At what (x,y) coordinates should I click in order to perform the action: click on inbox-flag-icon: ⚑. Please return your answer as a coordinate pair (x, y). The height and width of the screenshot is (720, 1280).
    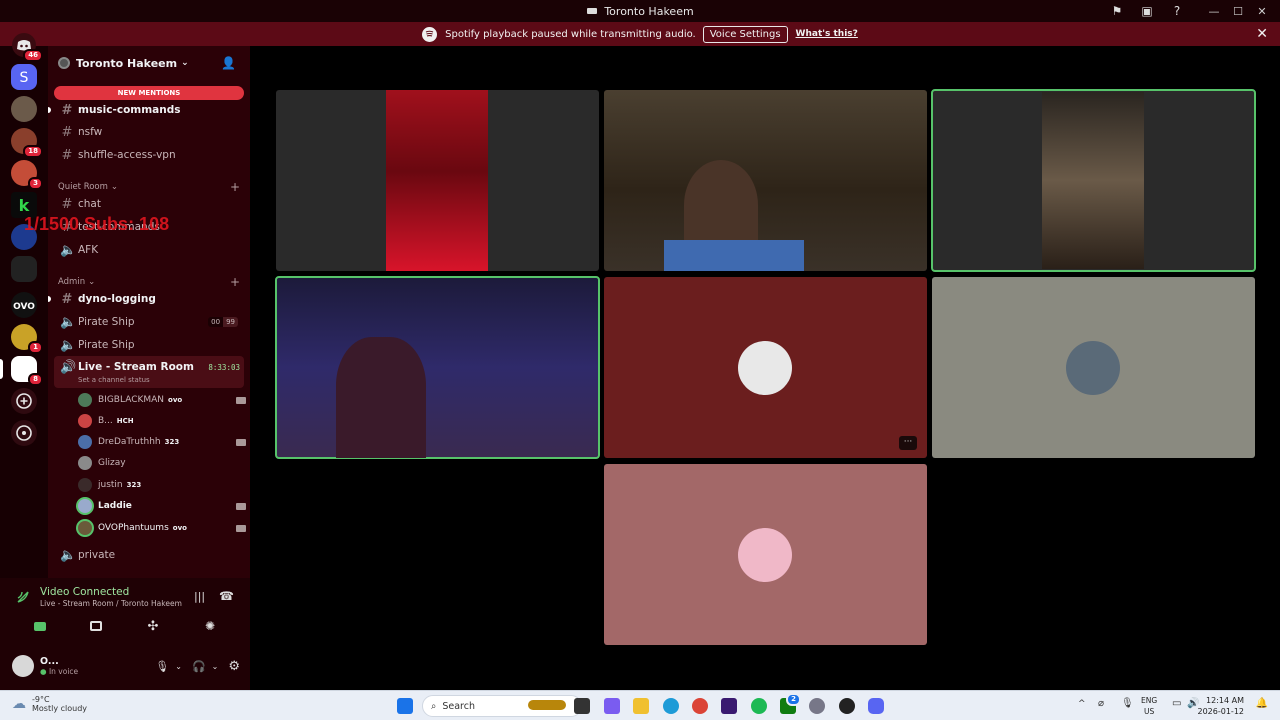
    Looking at the image, I should click on (1117, 11).